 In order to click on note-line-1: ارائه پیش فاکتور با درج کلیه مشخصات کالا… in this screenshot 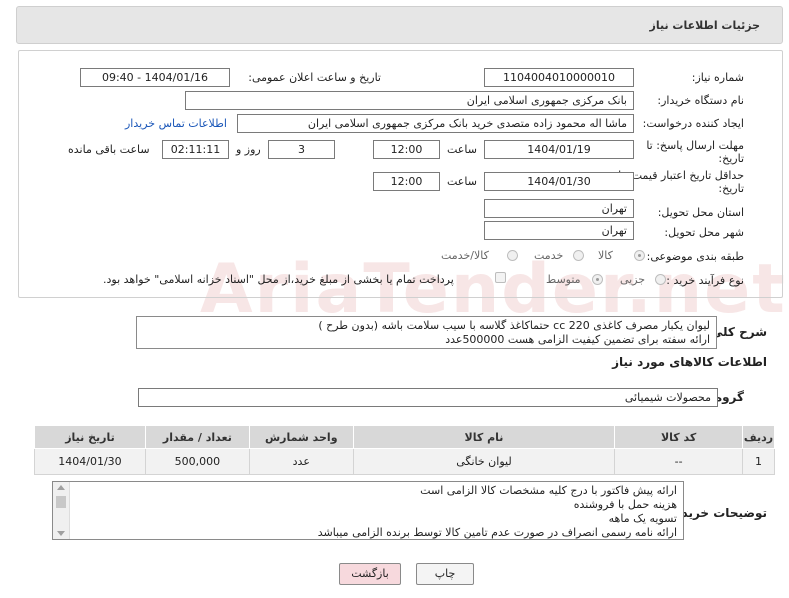, I will do `click(548, 490)`.